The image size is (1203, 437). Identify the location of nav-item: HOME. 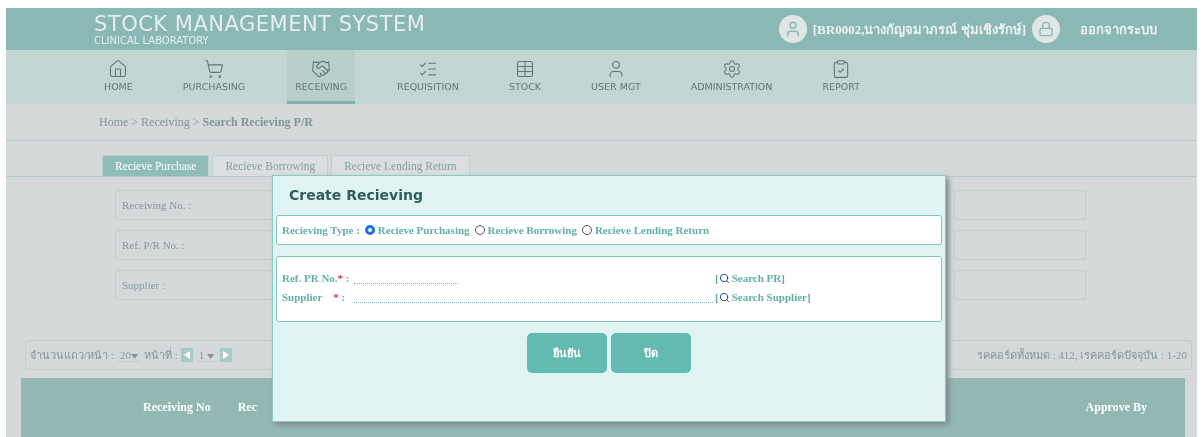
(118, 77).